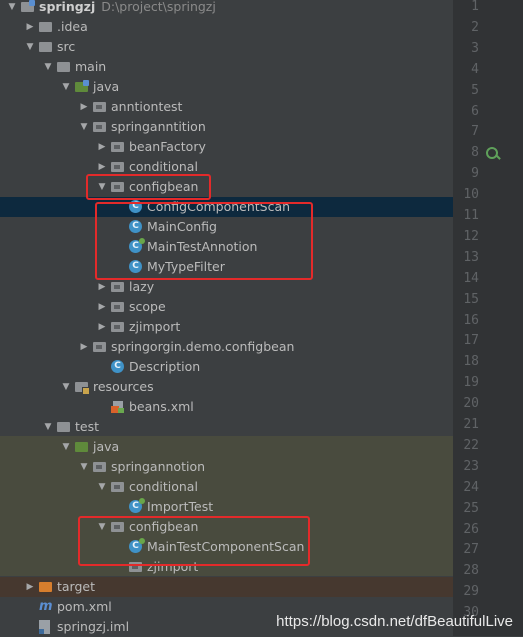  Describe the element at coordinates (226, 27) in the screenshot. I see `tree-row: ▶ .idea` at that location.